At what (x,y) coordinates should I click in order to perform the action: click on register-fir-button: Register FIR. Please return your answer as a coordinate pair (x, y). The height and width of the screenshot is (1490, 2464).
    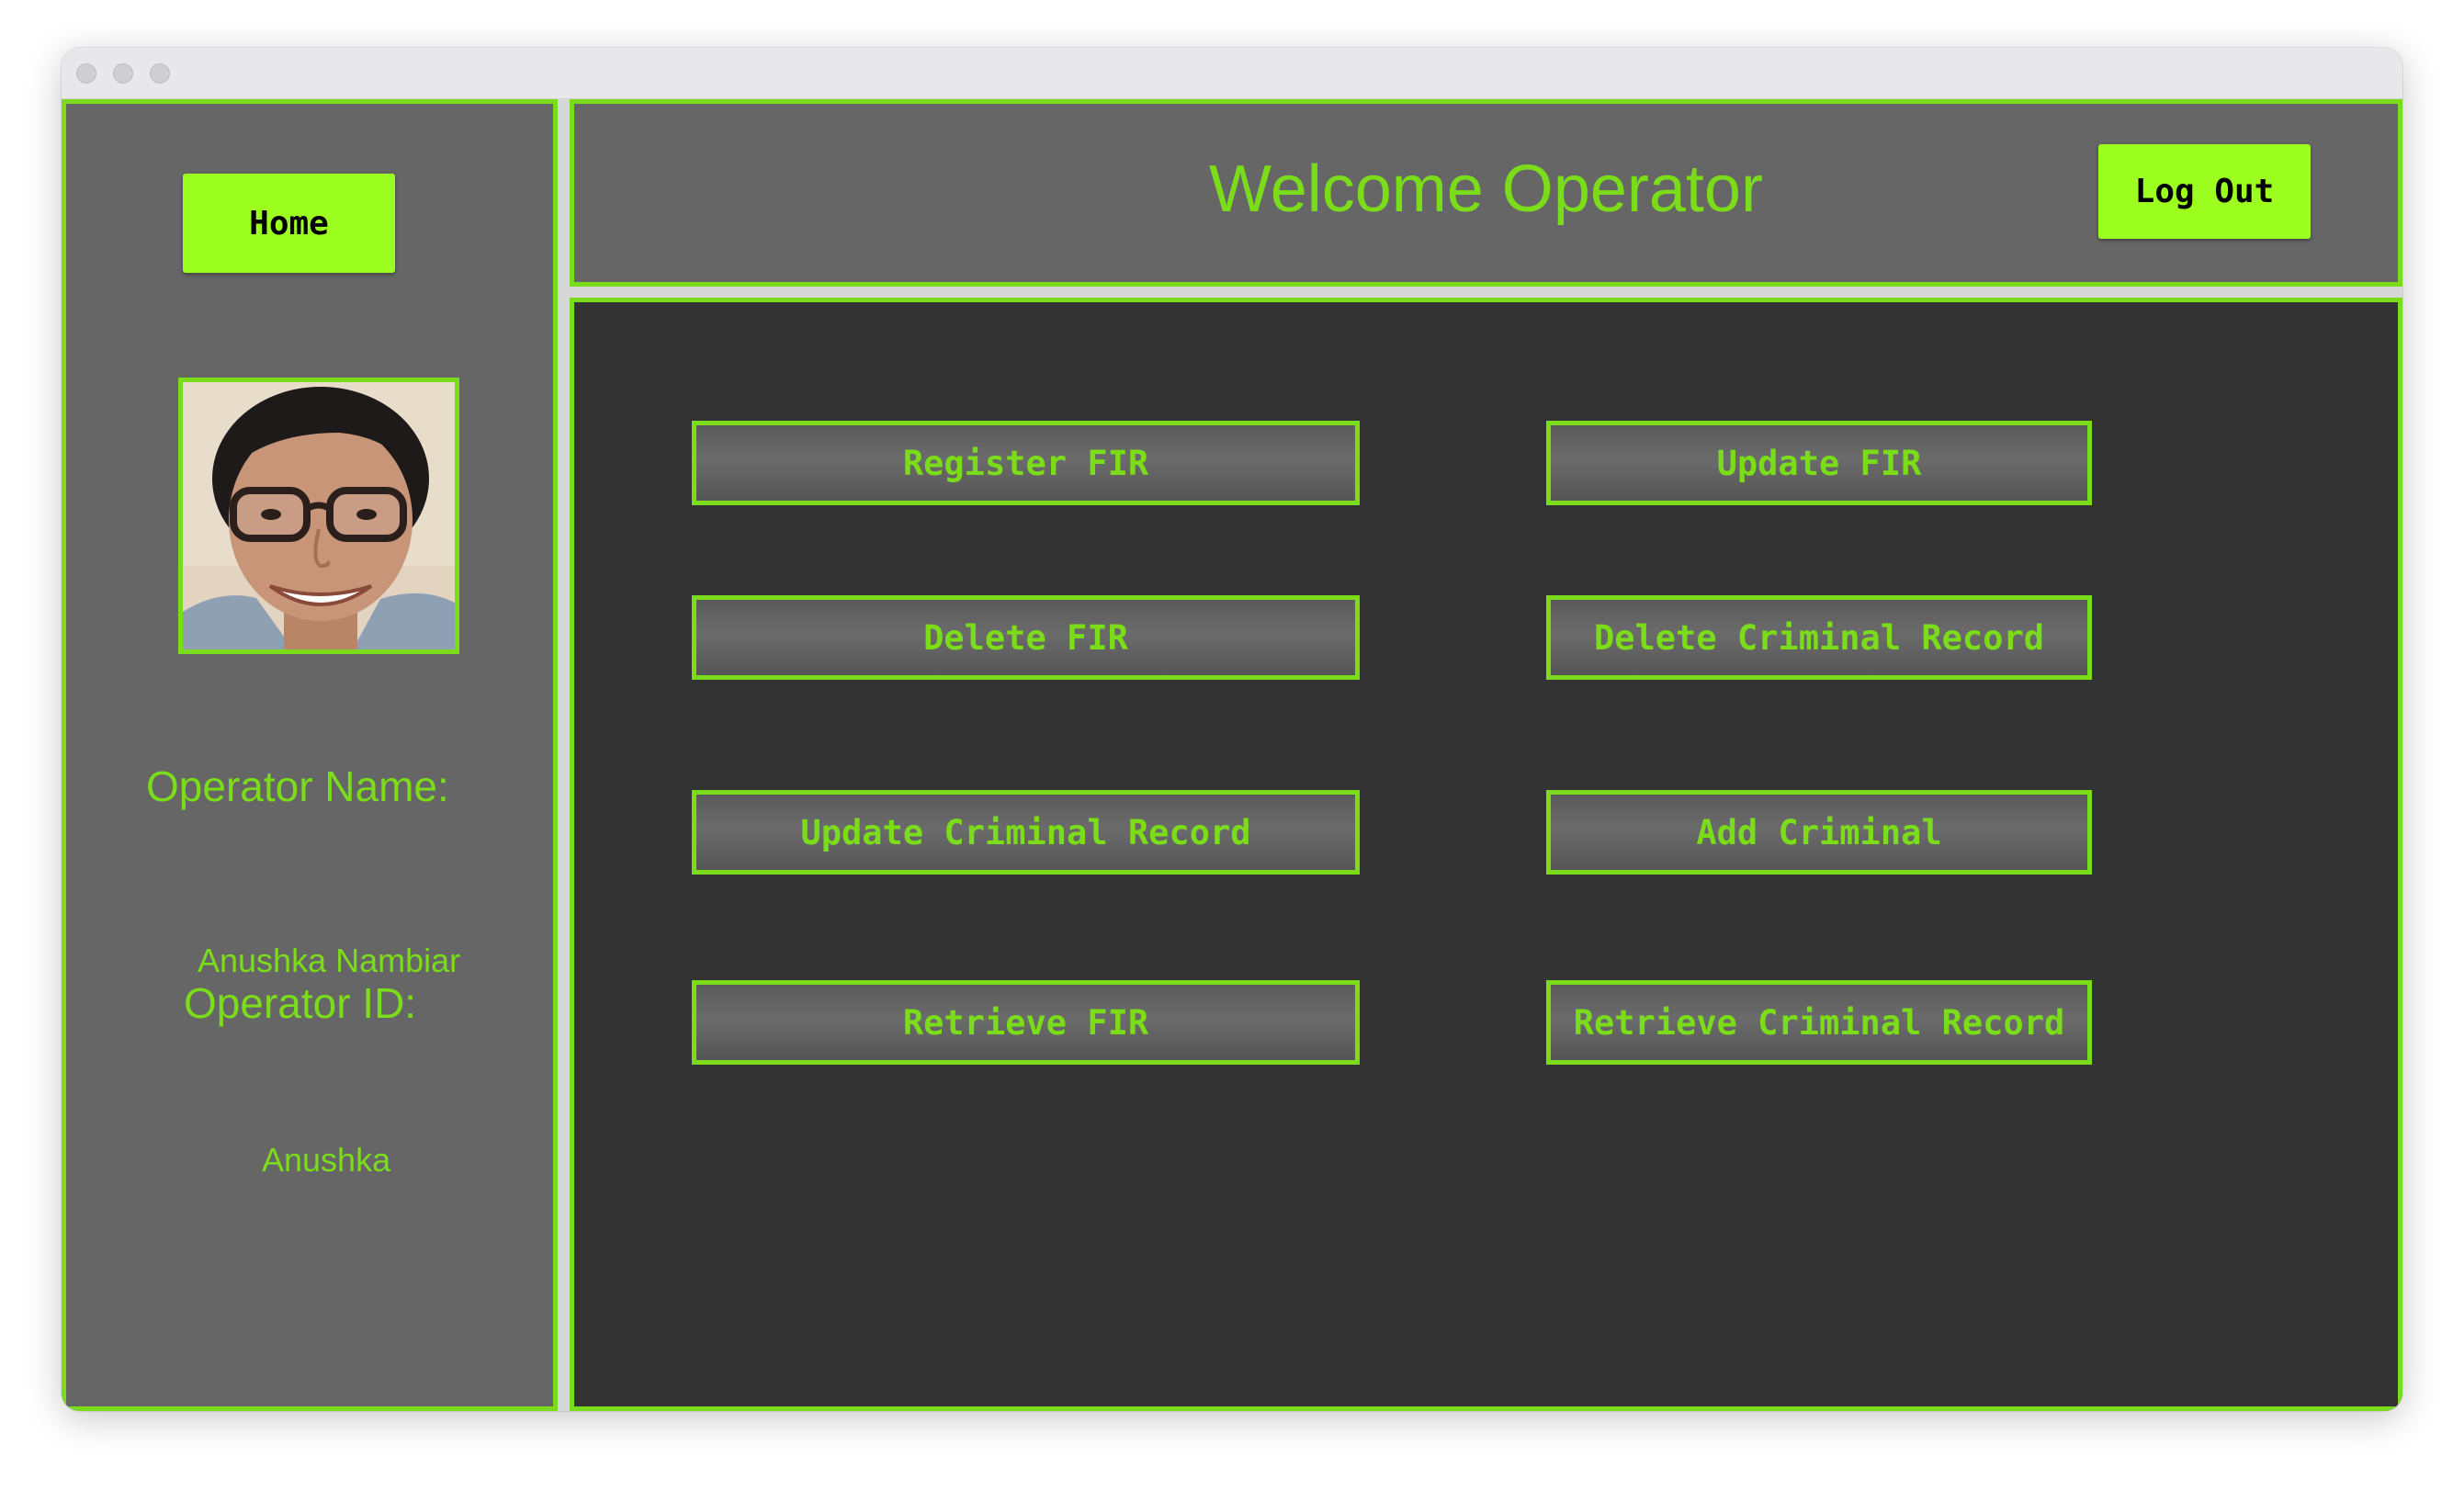
    Looking at the image, I should click on (1026, 463).